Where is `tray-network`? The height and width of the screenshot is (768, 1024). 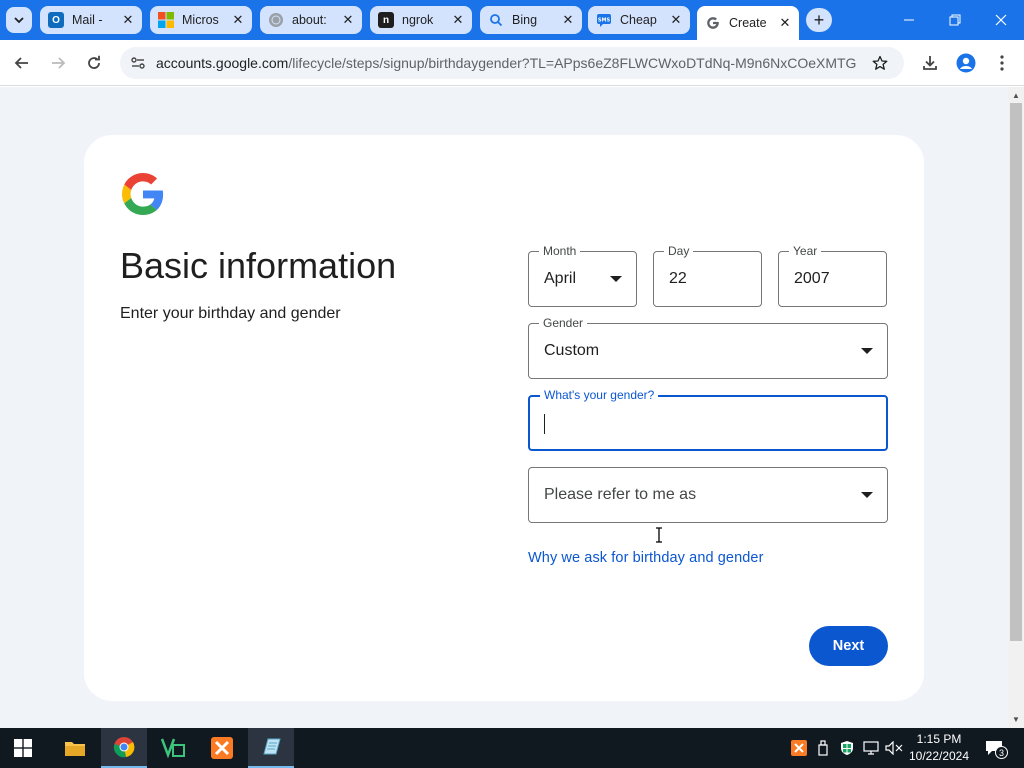 tray-network is located at coordinates (871, 748).